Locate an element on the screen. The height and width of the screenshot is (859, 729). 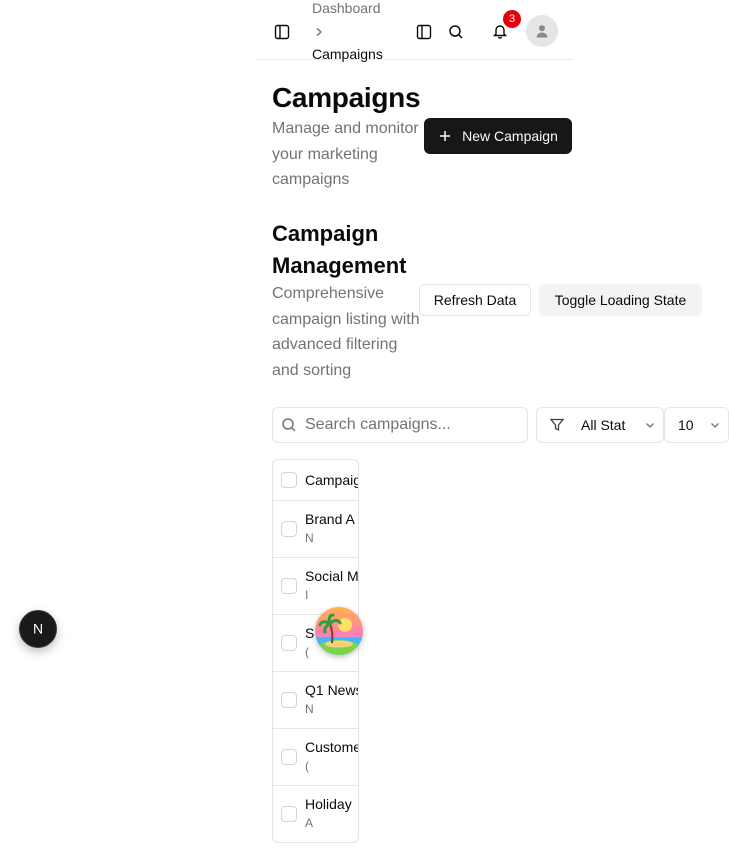
new-campaign-button: New Campaign is located at coordinates (498, 136).